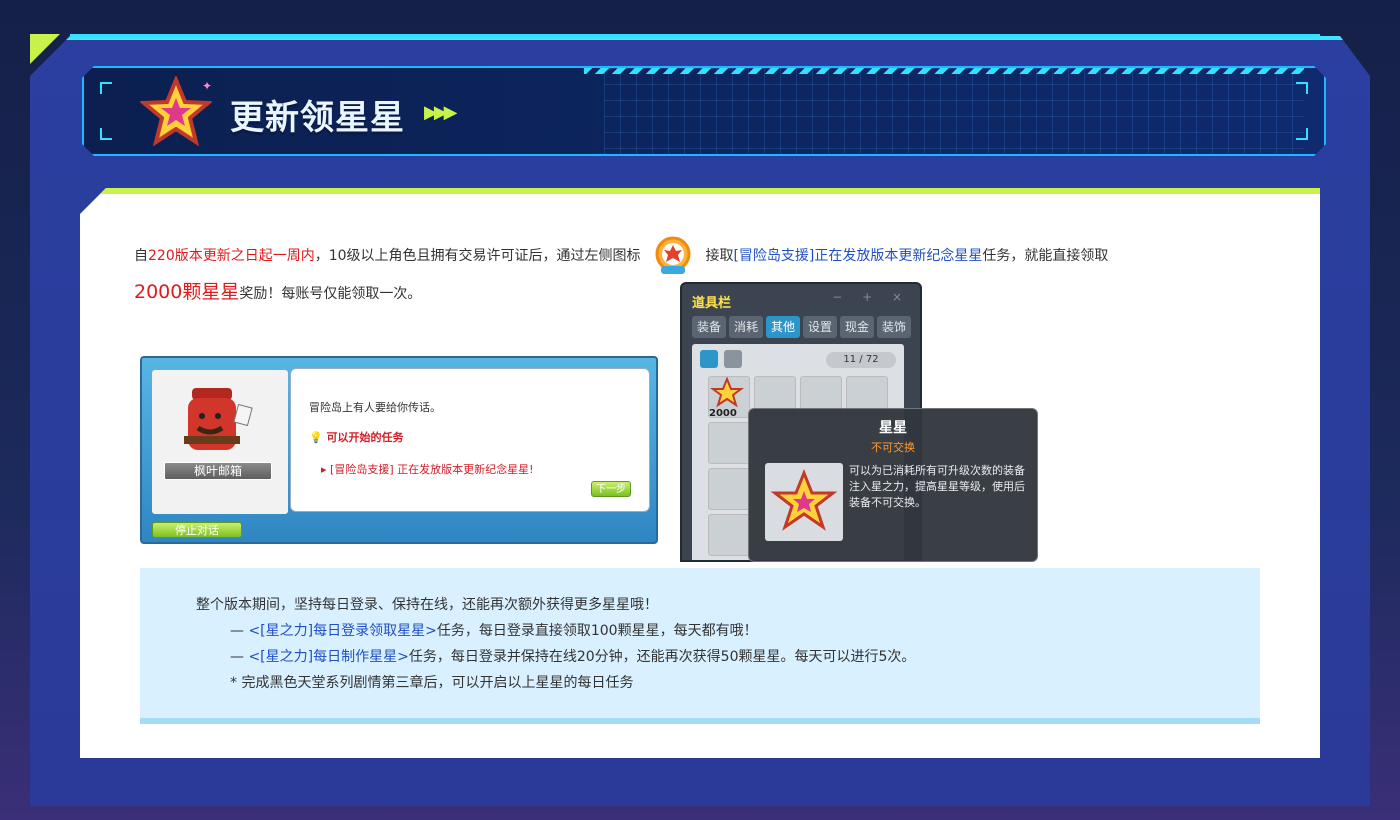  I want to click on npc-name: 枫叶邮箱, so click(218, 471).